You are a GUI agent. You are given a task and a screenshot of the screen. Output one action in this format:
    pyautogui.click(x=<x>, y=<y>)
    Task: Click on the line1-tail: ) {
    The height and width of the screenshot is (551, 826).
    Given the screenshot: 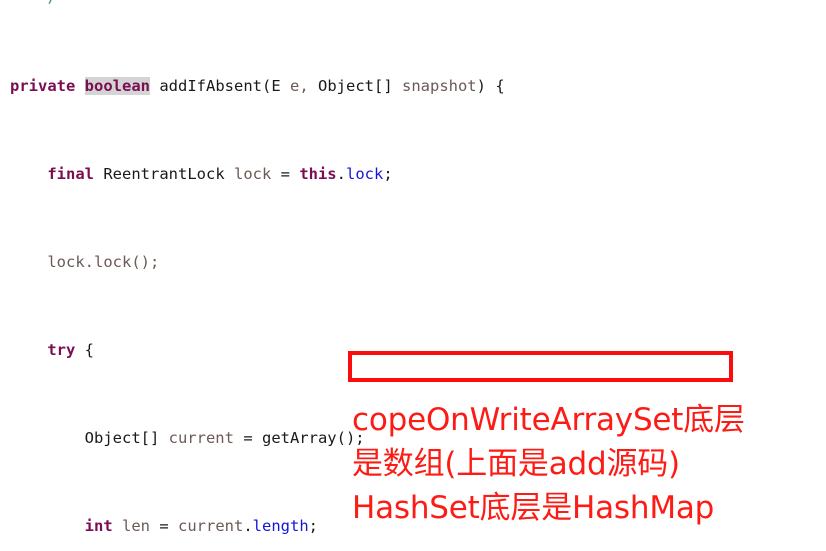 What is the action you would take?
    pyautogui.click(x=490, y=86)
    